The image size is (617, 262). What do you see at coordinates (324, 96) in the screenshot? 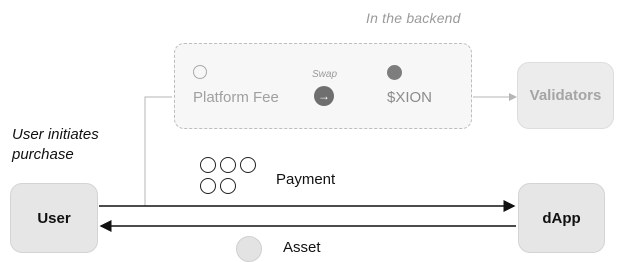
I see `swap-arrow-icon: →` at bounding box center [324, 96].